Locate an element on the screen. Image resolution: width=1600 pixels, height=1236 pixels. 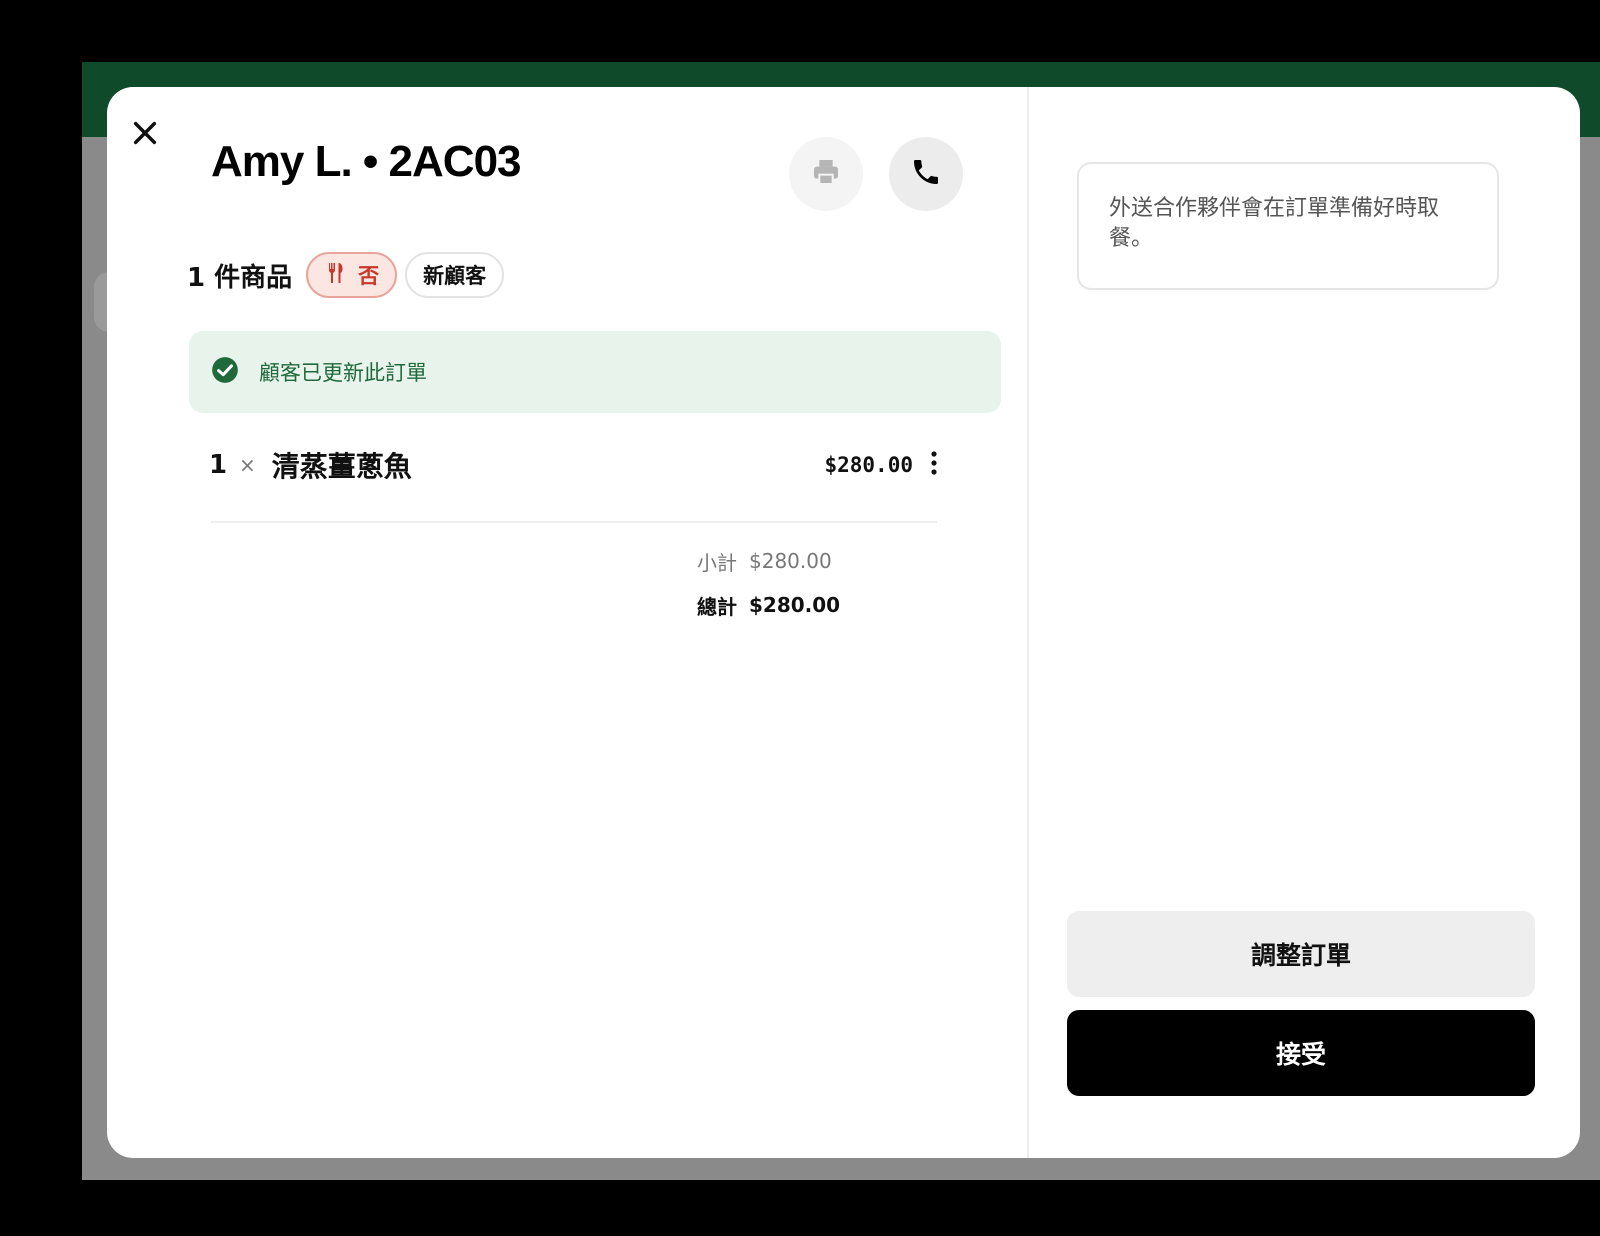
item-multiply-sign: × is located at coordinates (247, 465).